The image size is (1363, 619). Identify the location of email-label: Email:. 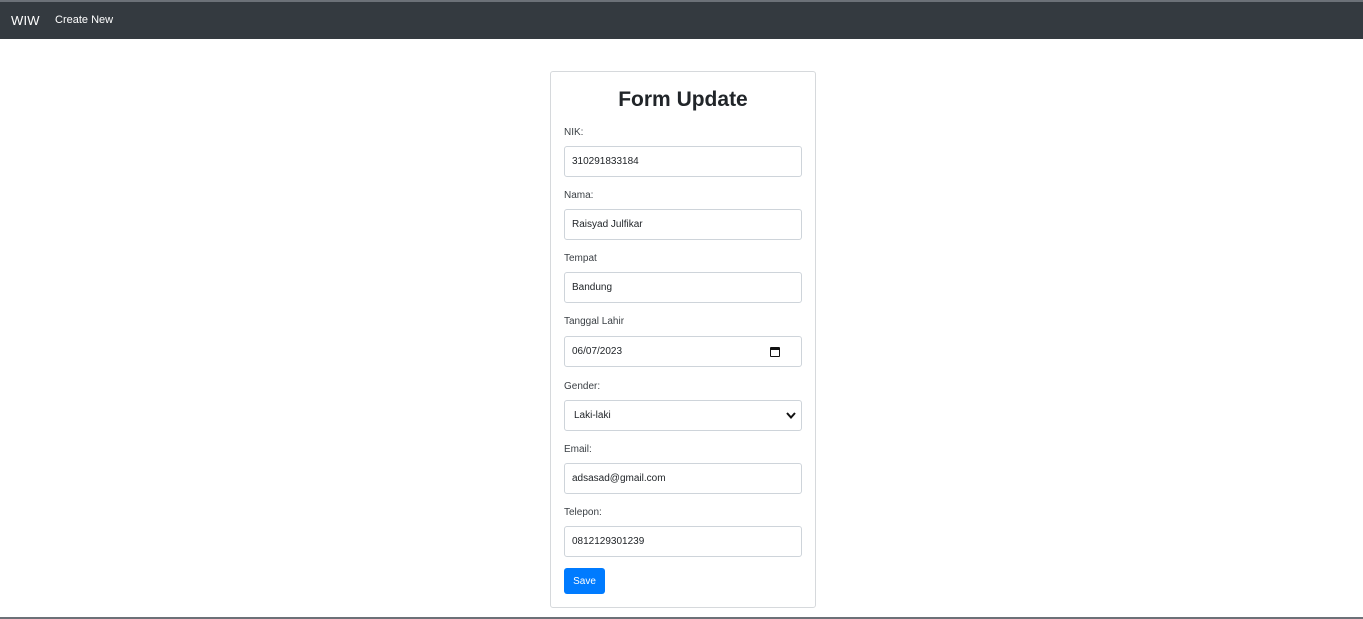
(578, 449).